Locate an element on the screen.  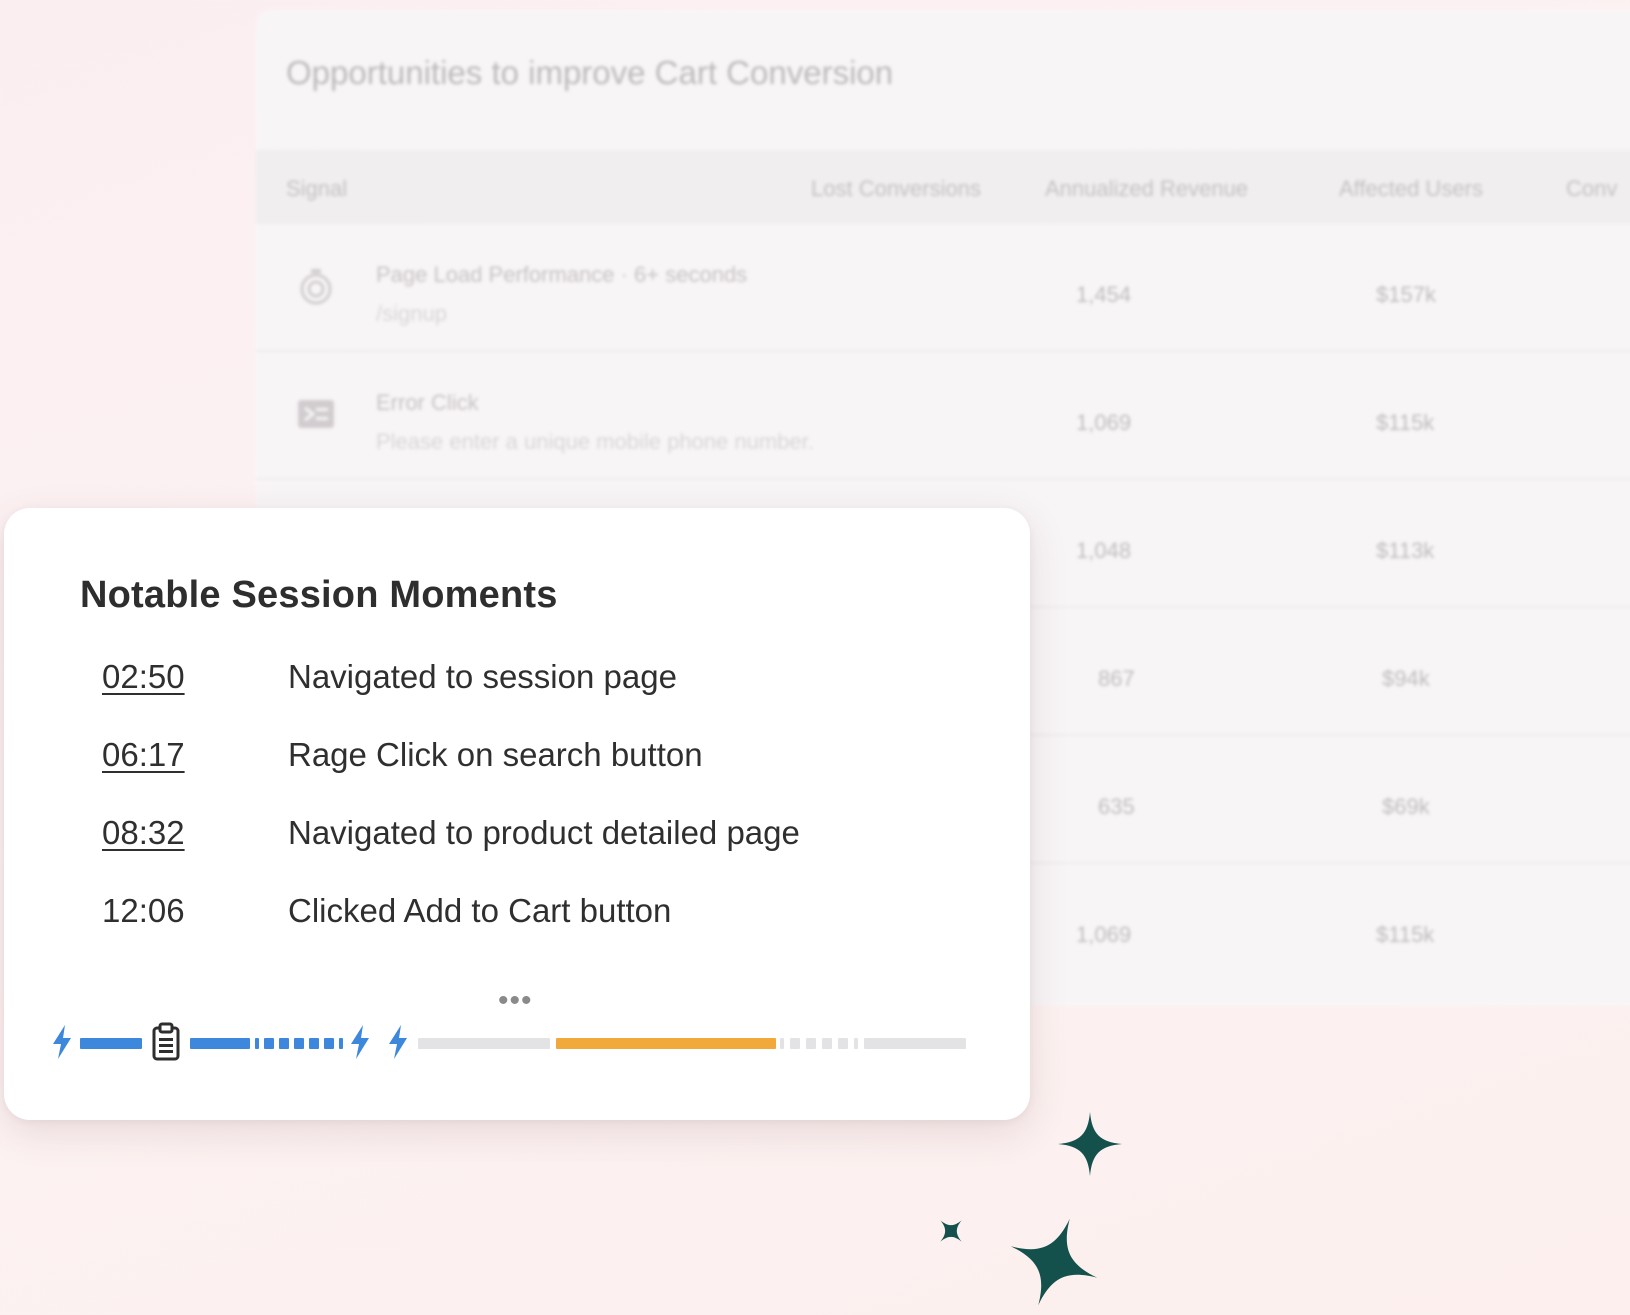
stopwatch-icon is located at coordinates (316, 286).